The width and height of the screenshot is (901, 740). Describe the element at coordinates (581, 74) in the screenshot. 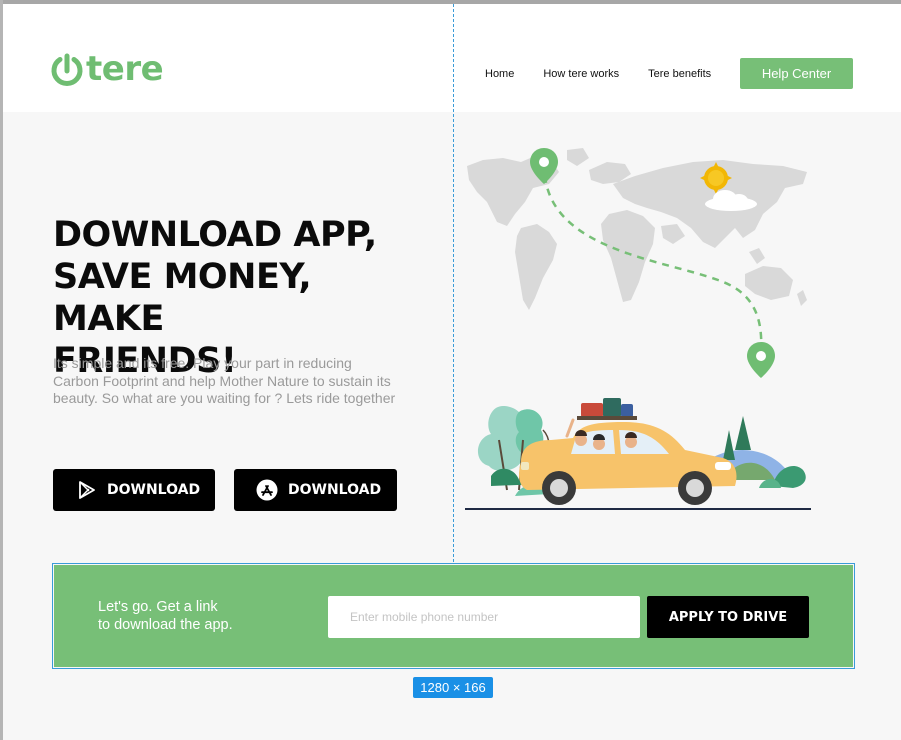

I see `nav-how-tere-works-link: How tere works` at that location.